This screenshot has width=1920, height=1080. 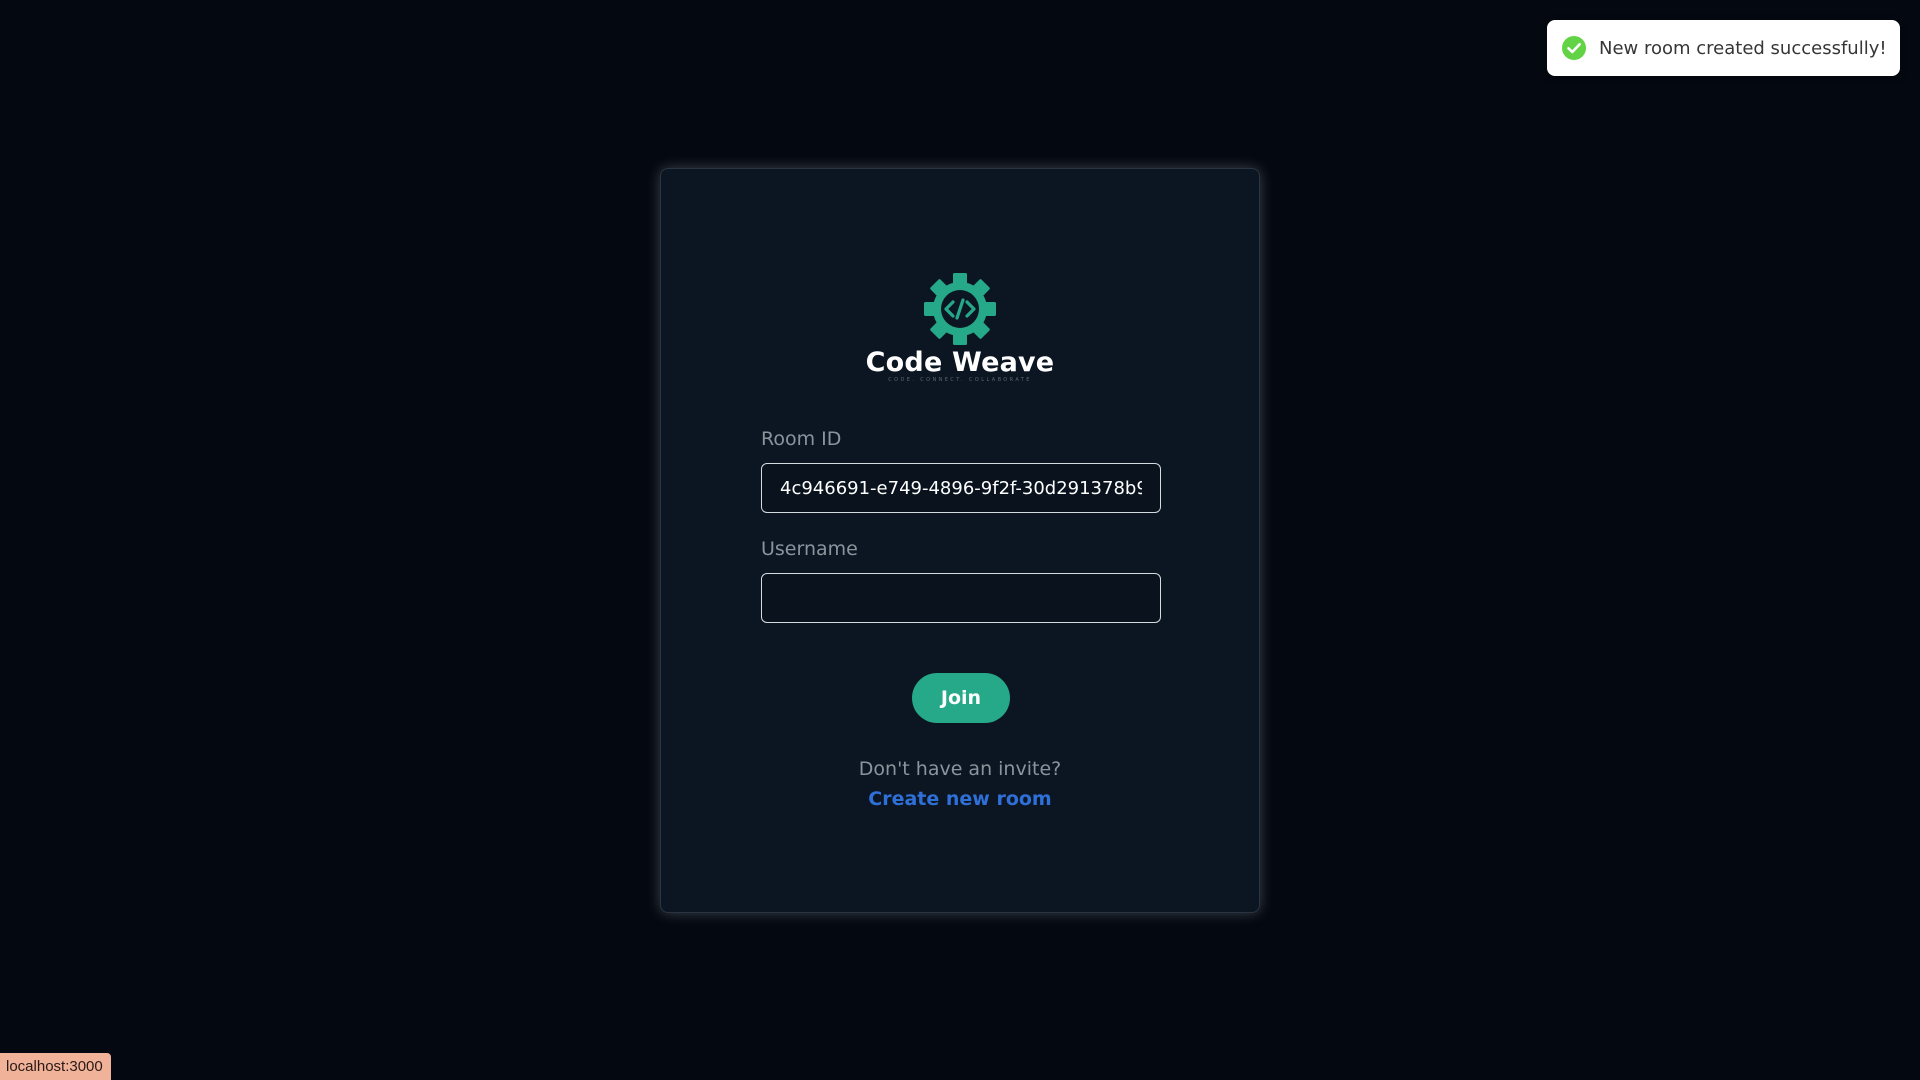 What do you see at coordinates (1743, 48) in the screenshot?
I see `toast-message: New room created successfully!` at bounding box center [1743, 48].